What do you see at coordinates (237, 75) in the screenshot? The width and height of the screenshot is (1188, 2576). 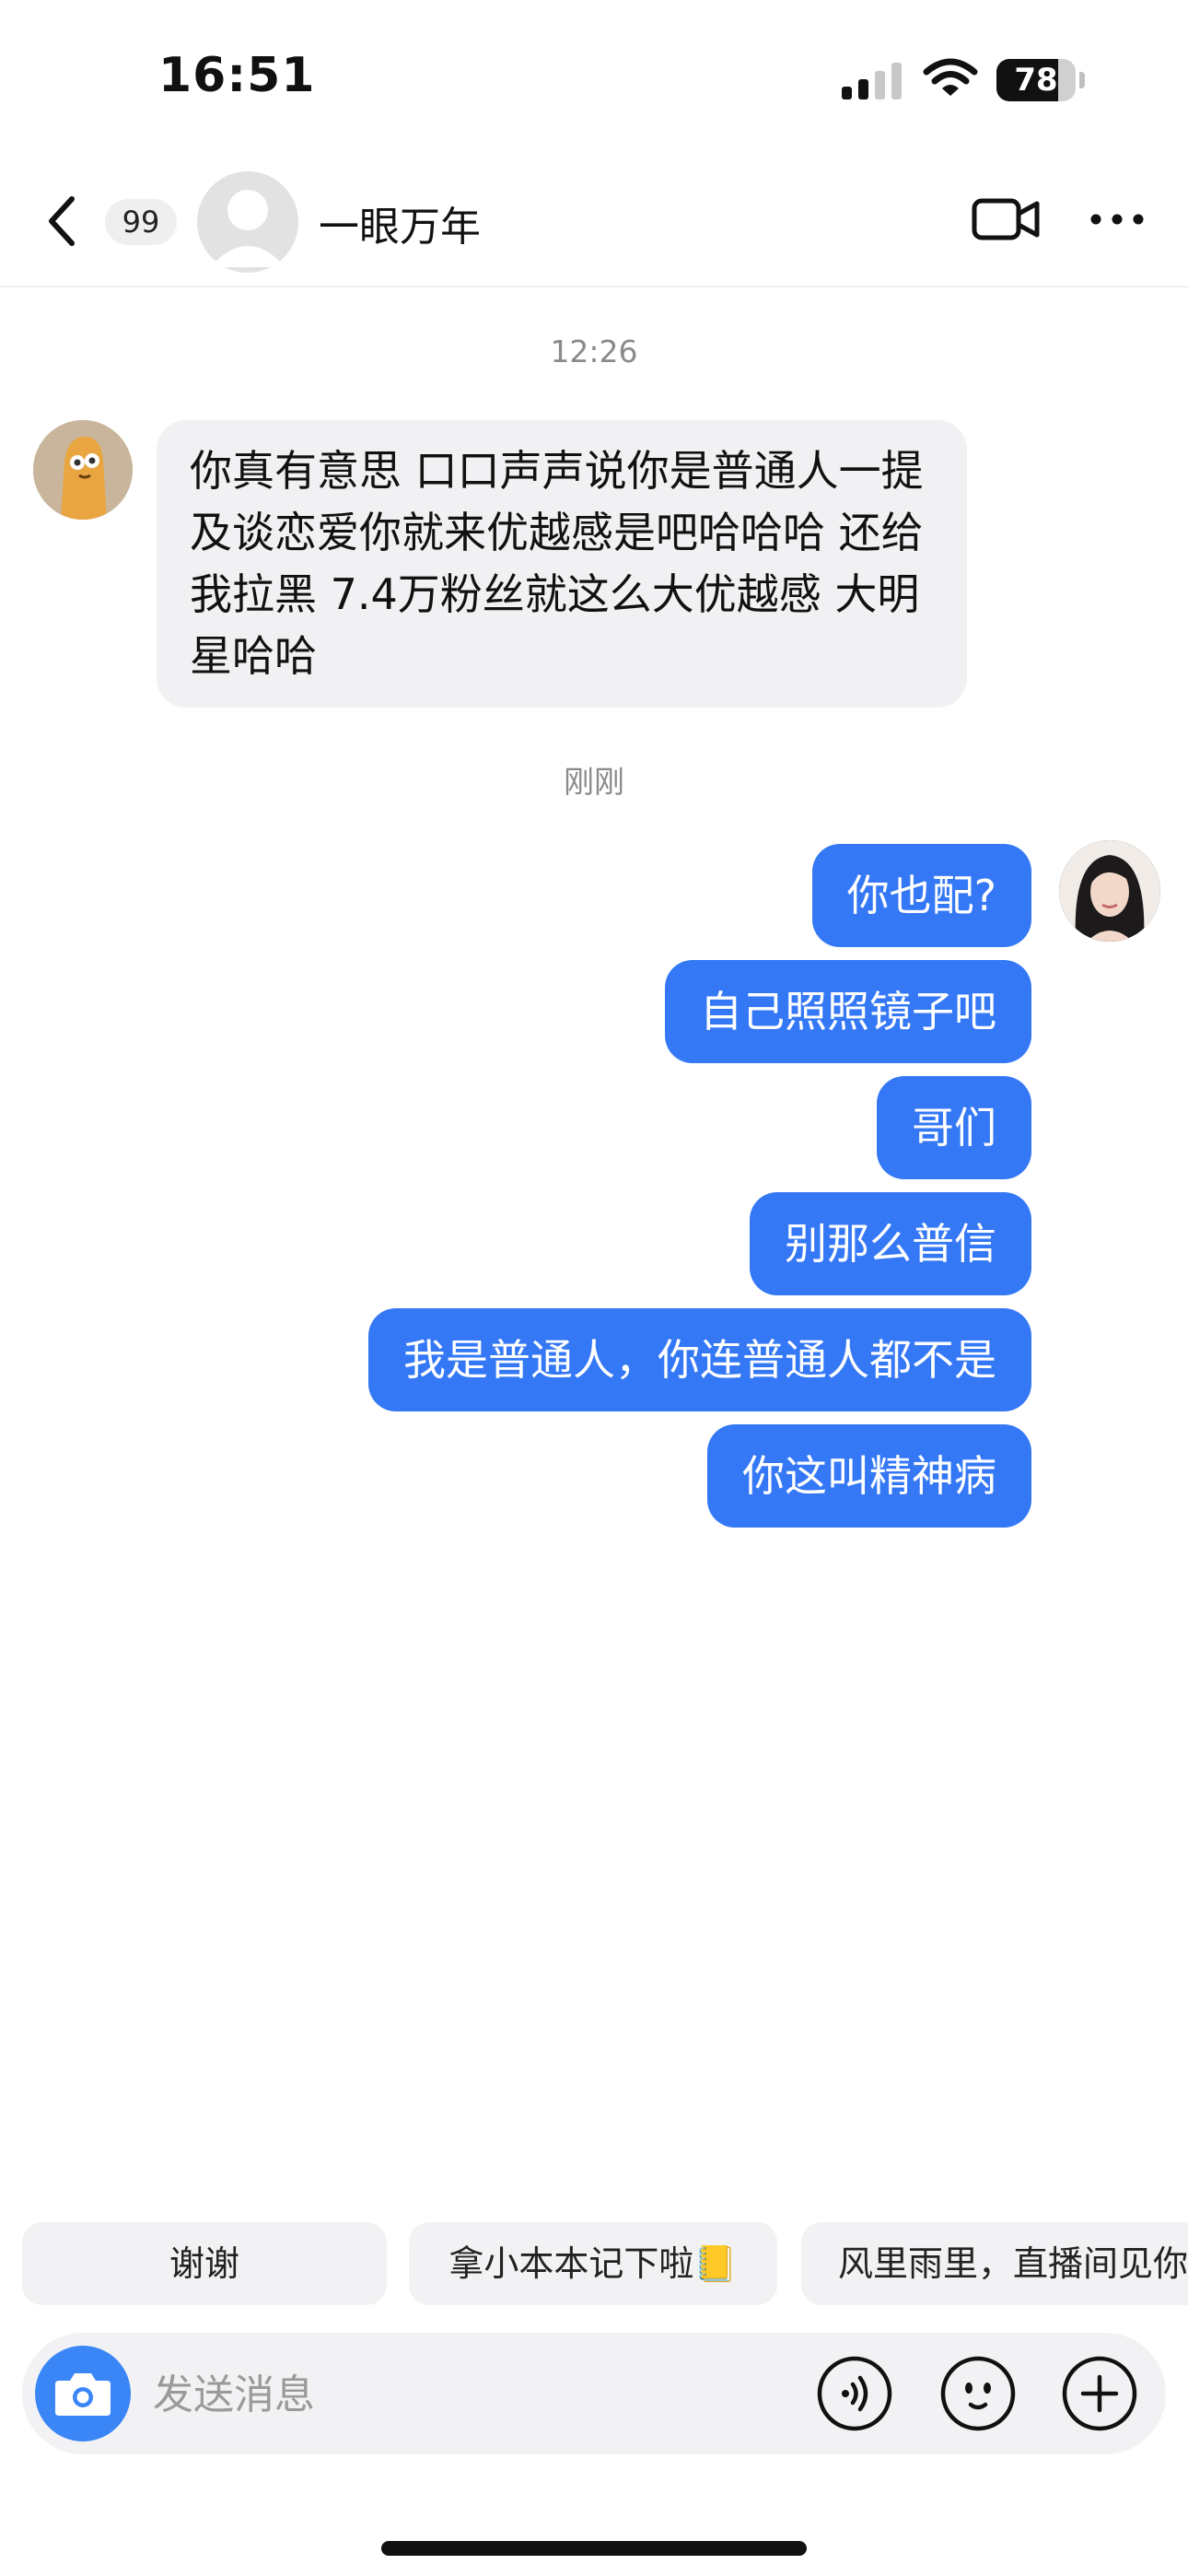 I see `status-time: 16:51` at bounding box center [237, 75].